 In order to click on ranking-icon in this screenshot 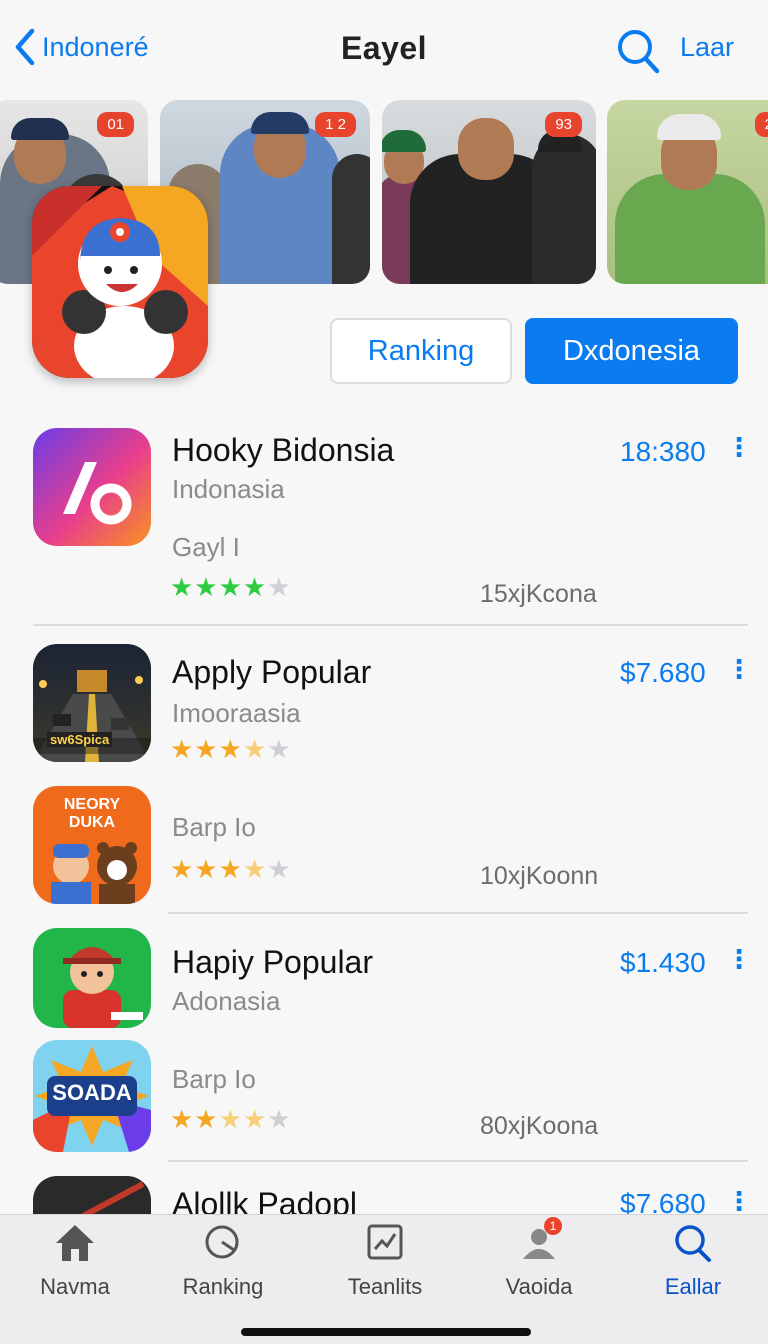, I will do `click(222, 1242)`.